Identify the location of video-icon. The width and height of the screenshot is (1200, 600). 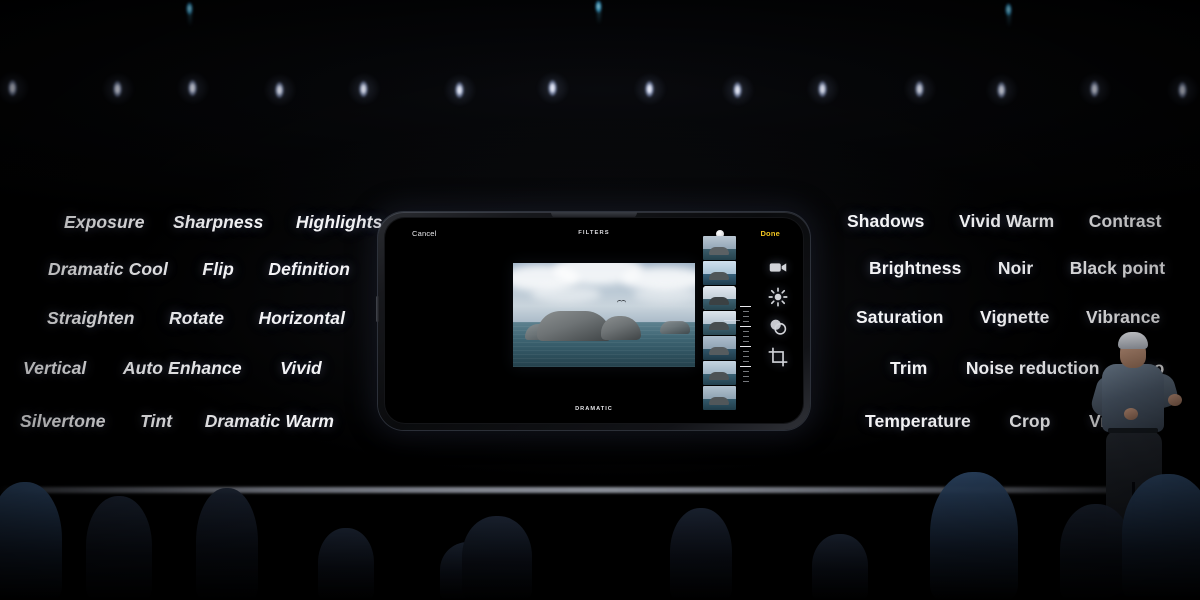
(778, 267).